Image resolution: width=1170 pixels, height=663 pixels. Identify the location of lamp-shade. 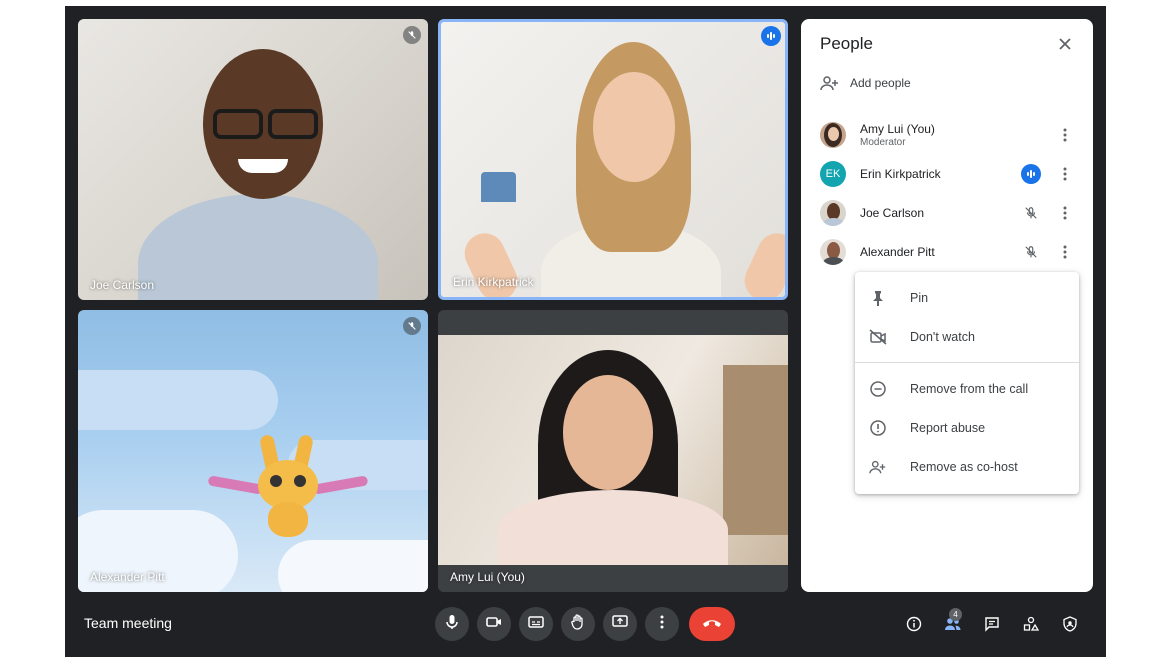
(498, 187).